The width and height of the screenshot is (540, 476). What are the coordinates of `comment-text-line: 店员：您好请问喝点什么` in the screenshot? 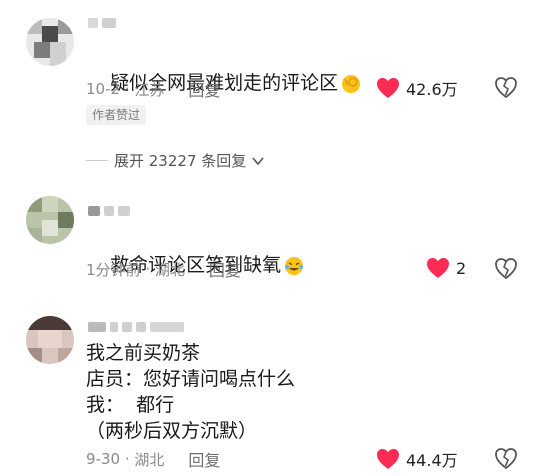 It's located at (191, 379).